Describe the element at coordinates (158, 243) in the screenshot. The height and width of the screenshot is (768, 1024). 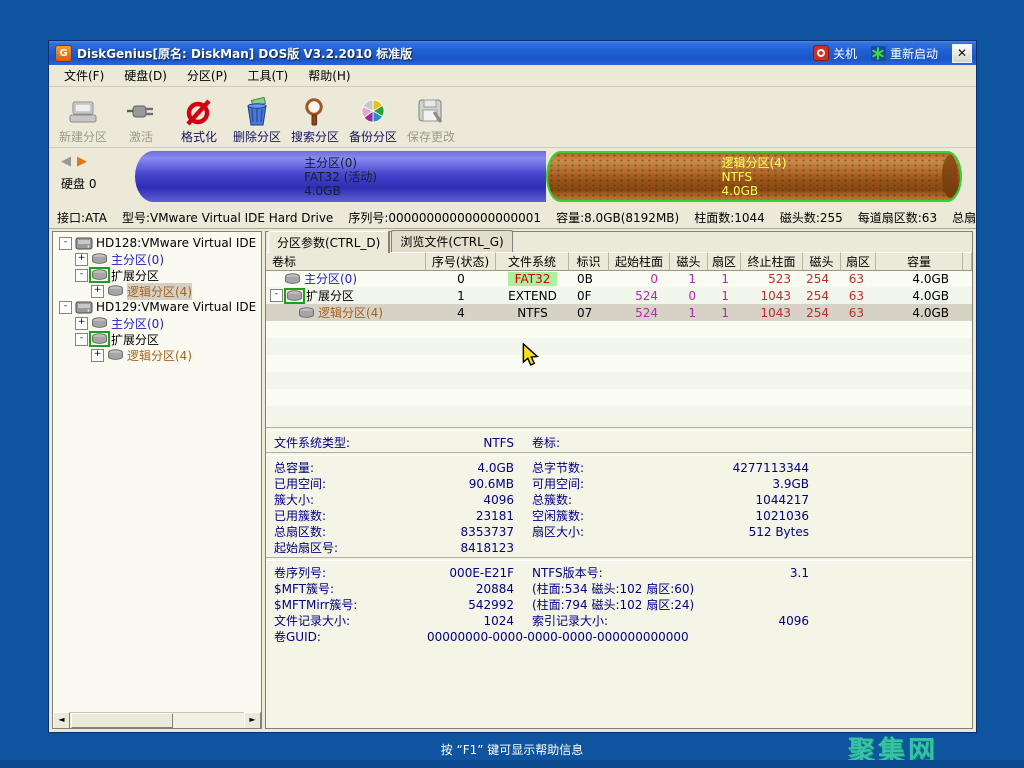
I see `tree-item-0: - HD128:VMware Virtual IDE H` at that location.